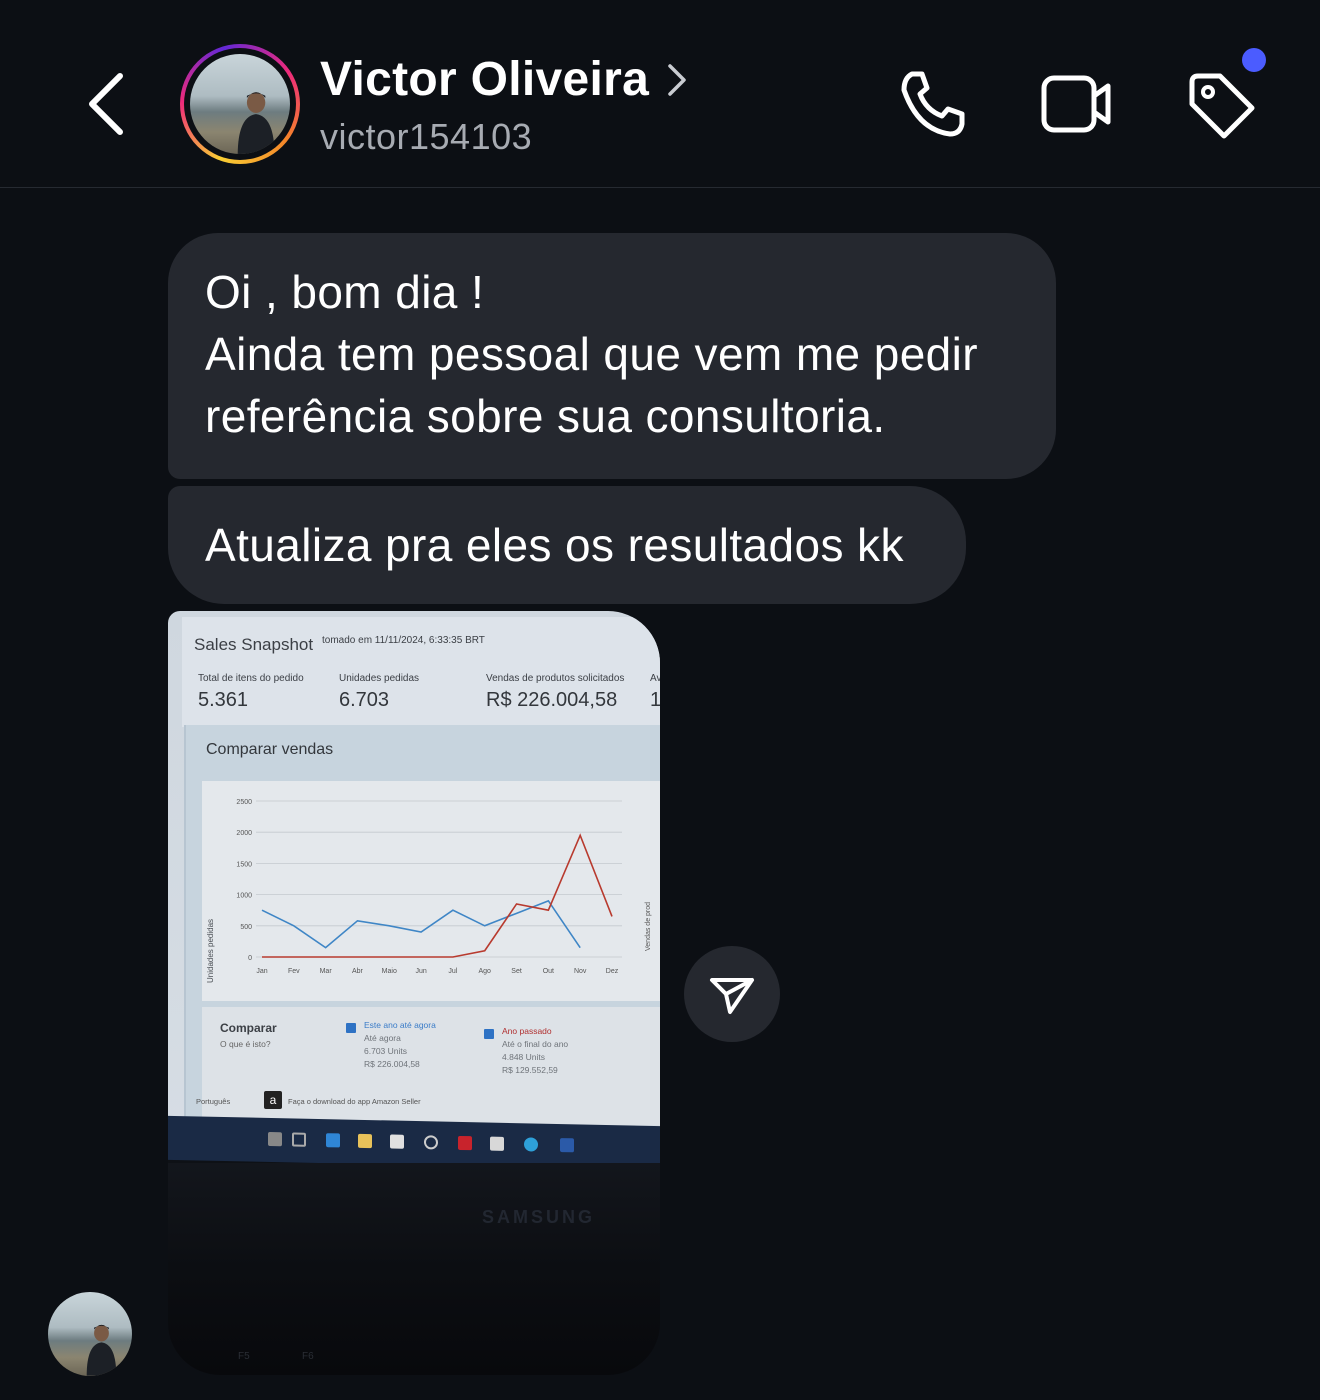  I want to click on keyboard-key: F6, so click(308, 1356).